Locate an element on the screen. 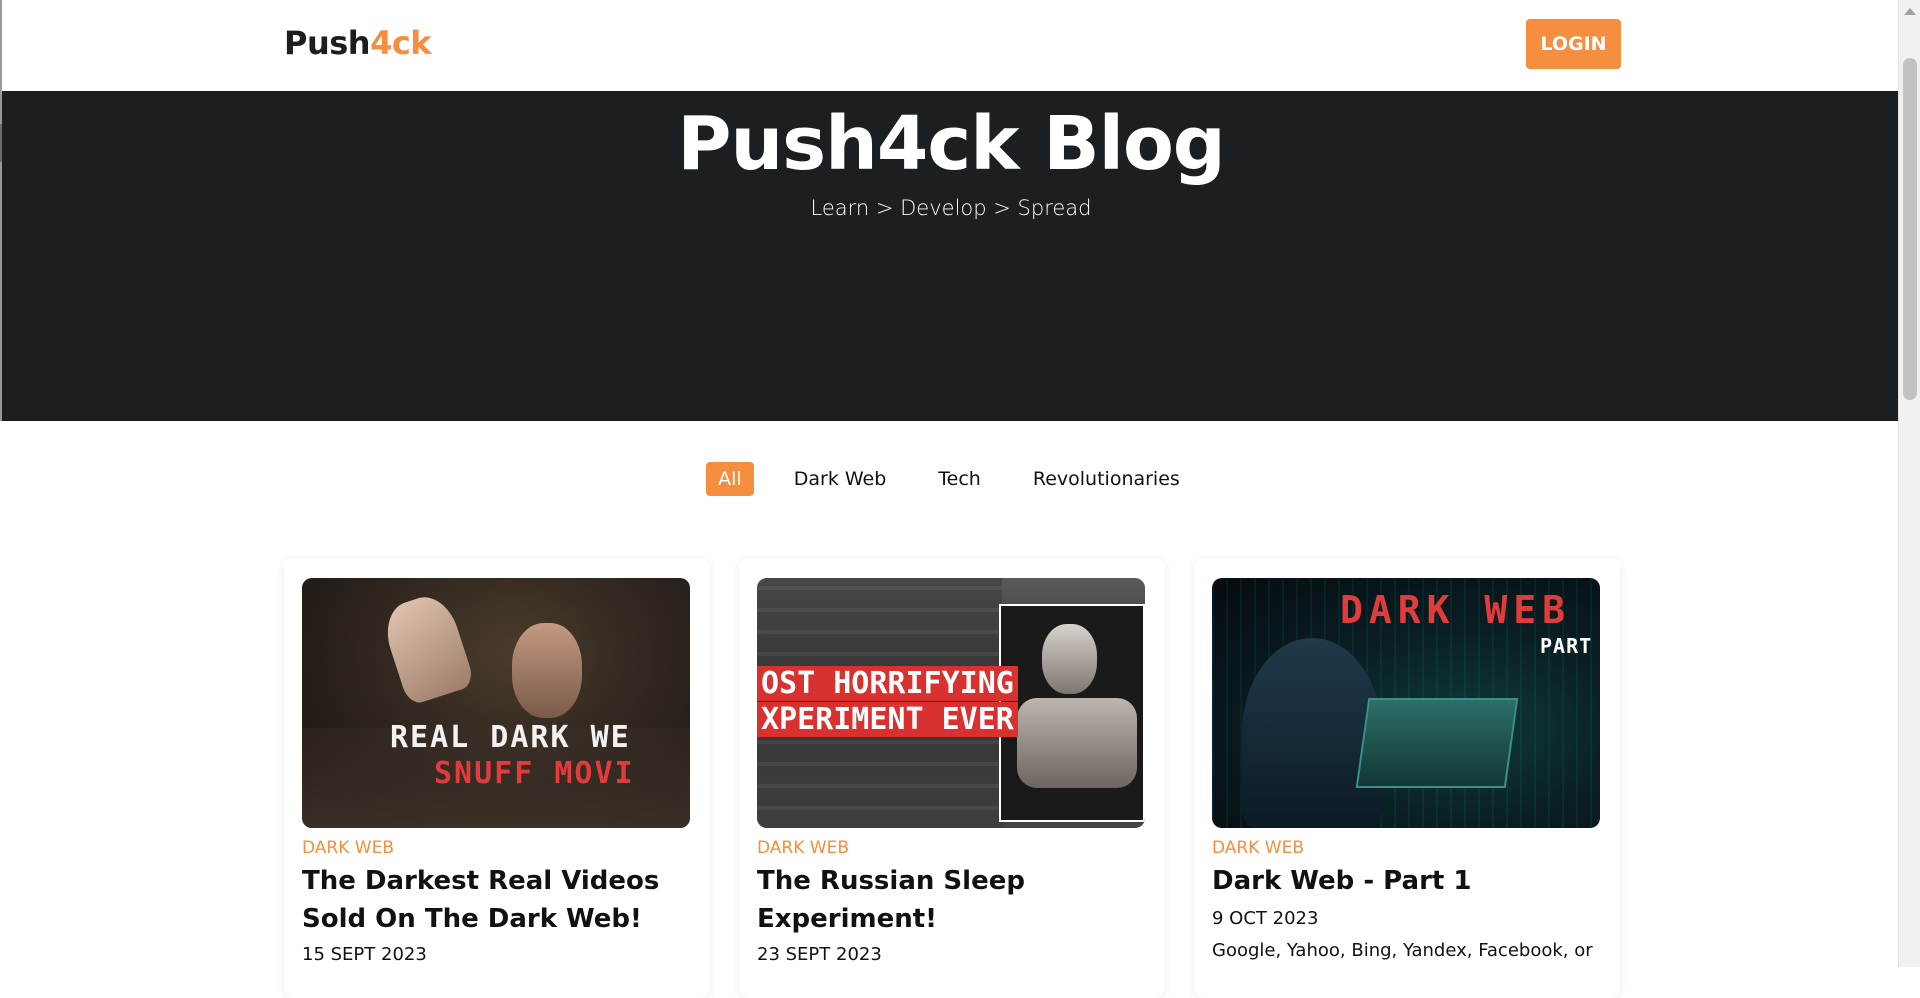 This screenshot has width=1920, height=998. thumbnail-caption: OST HORRIFYING is located at coordinates (887, 683).